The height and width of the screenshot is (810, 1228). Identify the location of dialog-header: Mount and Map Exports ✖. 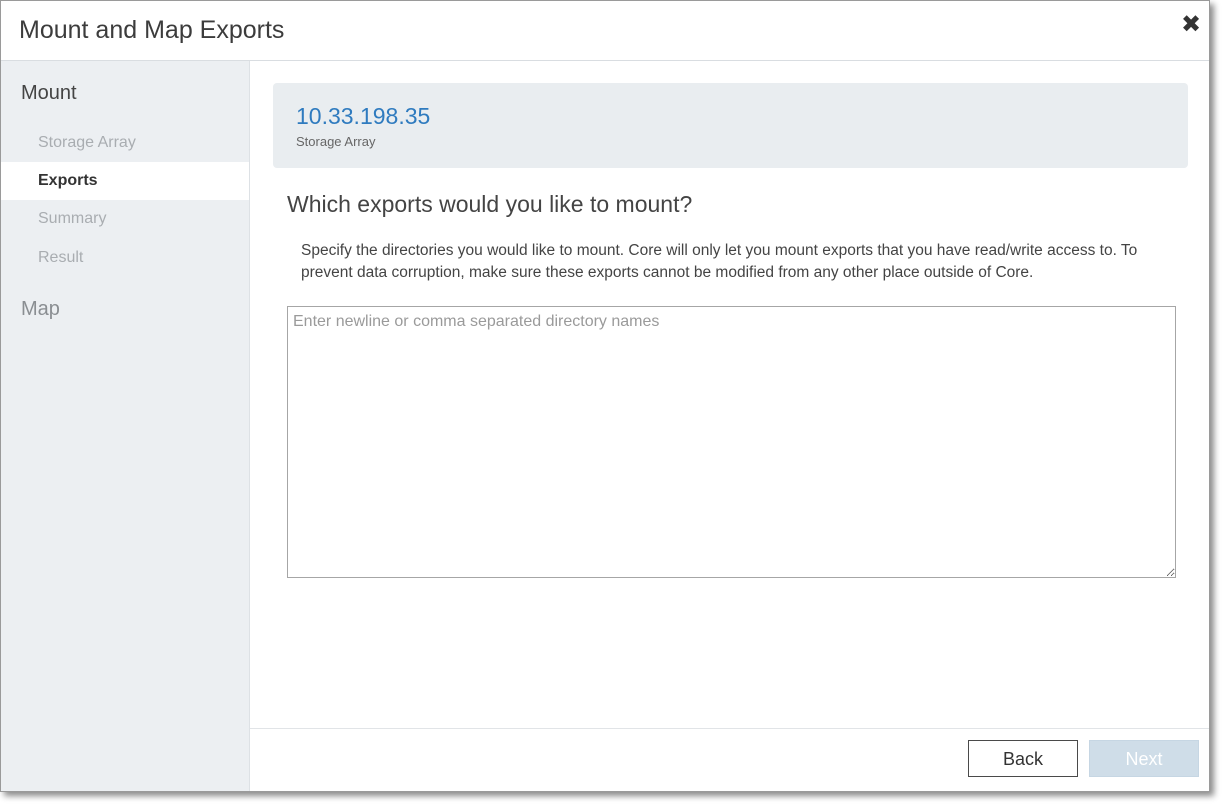
(605, 31).